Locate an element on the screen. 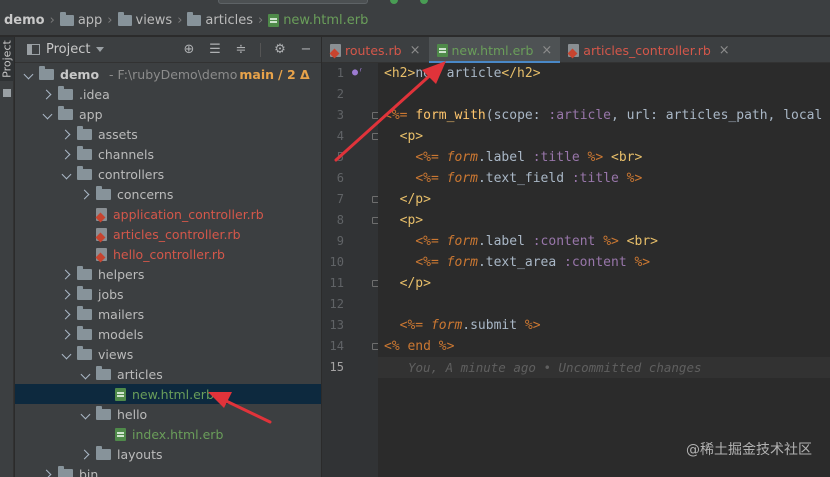  code-line: <%= form.submit %> is located at coordinates (470, 325).